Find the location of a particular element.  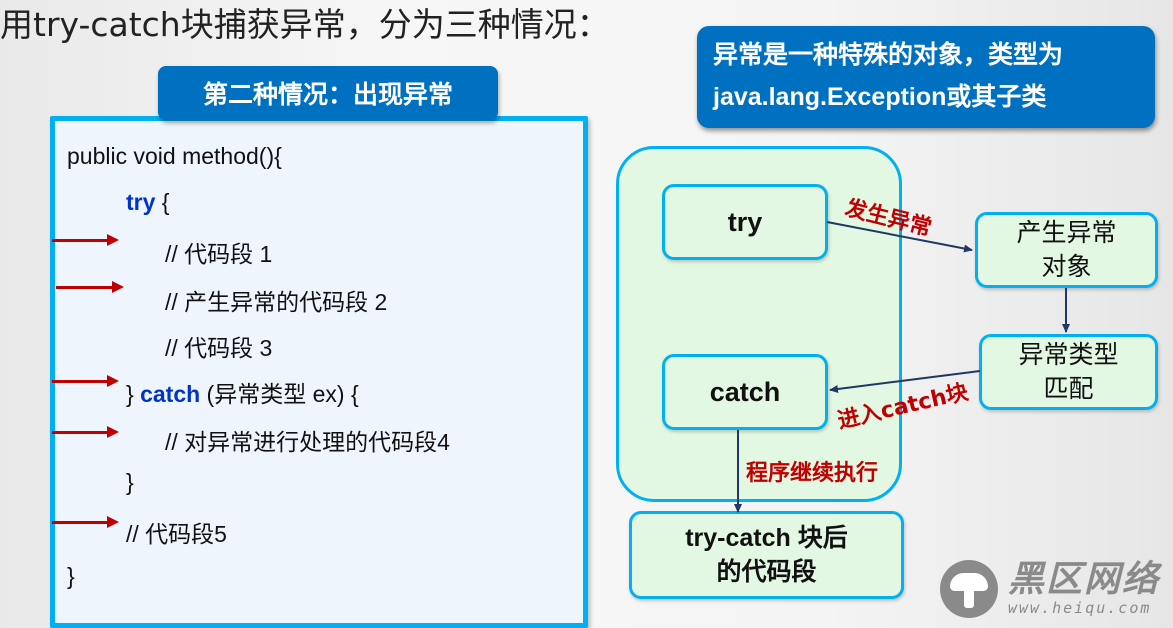

after-try-catch-node: try-catch 块后 的代码段 is located at coordinates (766, 555).